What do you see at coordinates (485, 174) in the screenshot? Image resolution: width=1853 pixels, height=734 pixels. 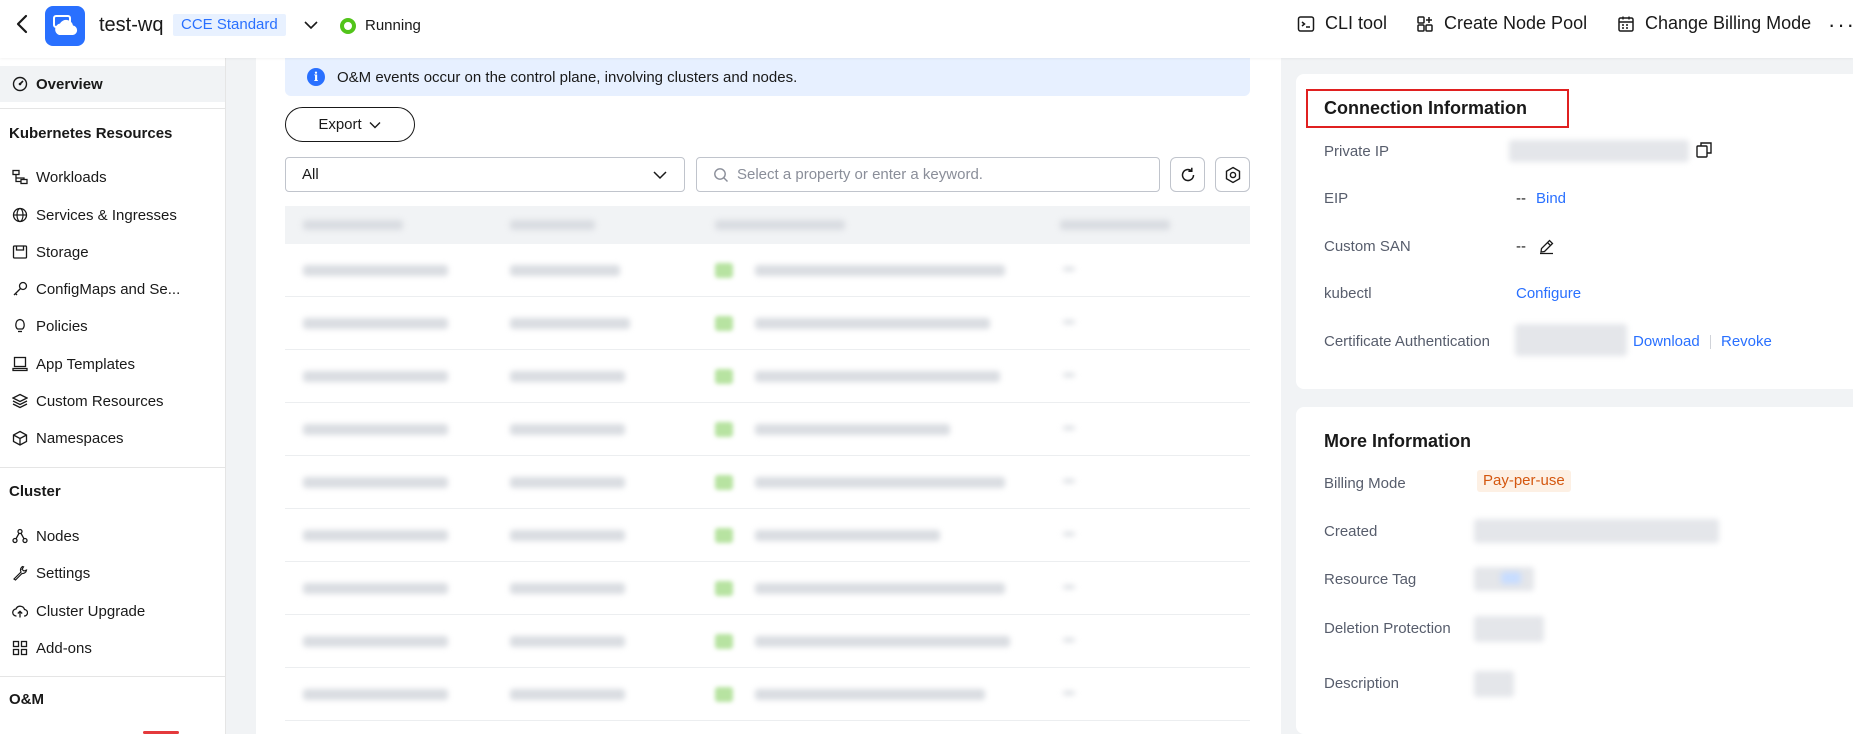 I see `event-filter-select: All` at bounding box center [485, 174].